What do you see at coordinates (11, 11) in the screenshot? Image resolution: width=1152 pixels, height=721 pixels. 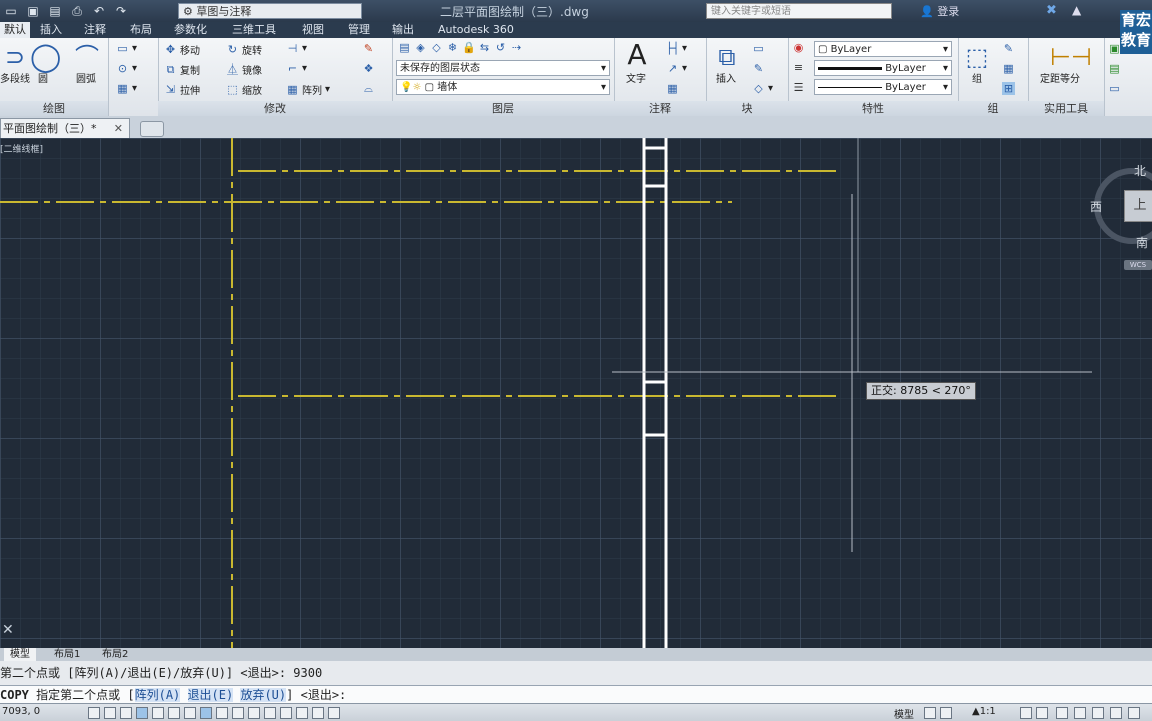 I see `open-icon: ▭` at bounding box center [11, 11].